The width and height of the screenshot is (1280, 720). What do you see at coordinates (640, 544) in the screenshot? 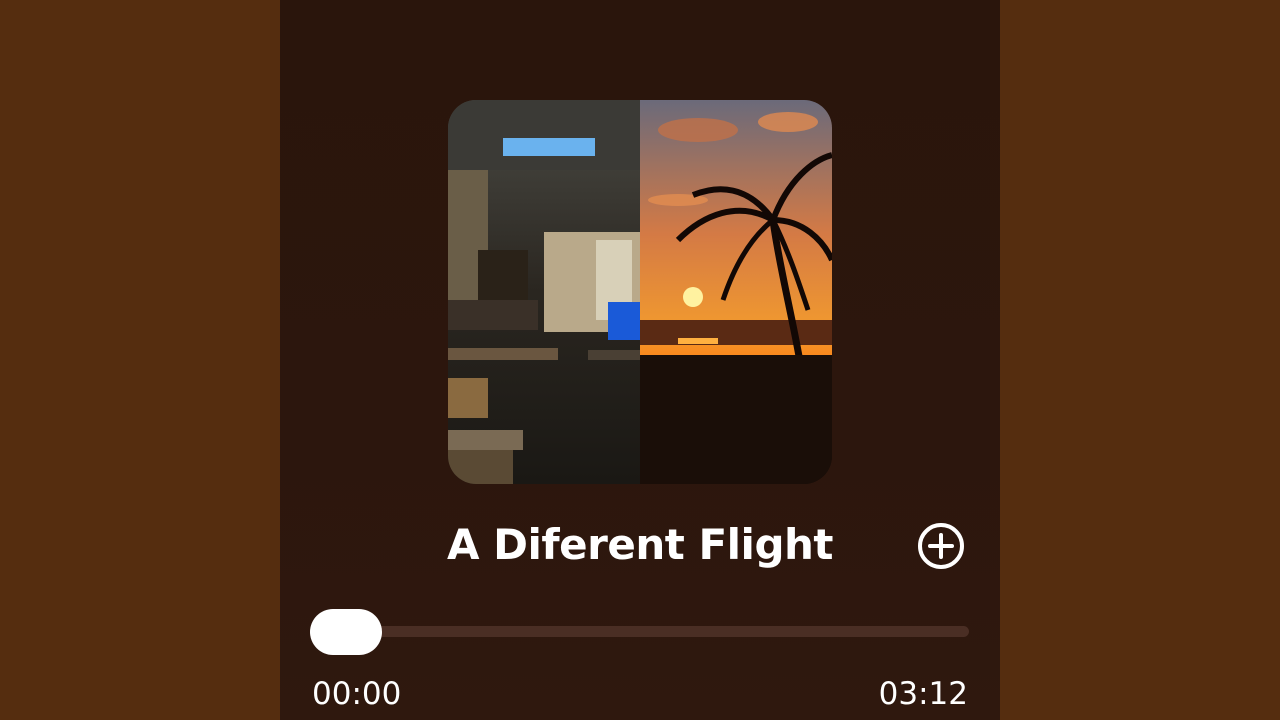
I see `track-title: A Diferent Flight` at bounding box center [640, 544].